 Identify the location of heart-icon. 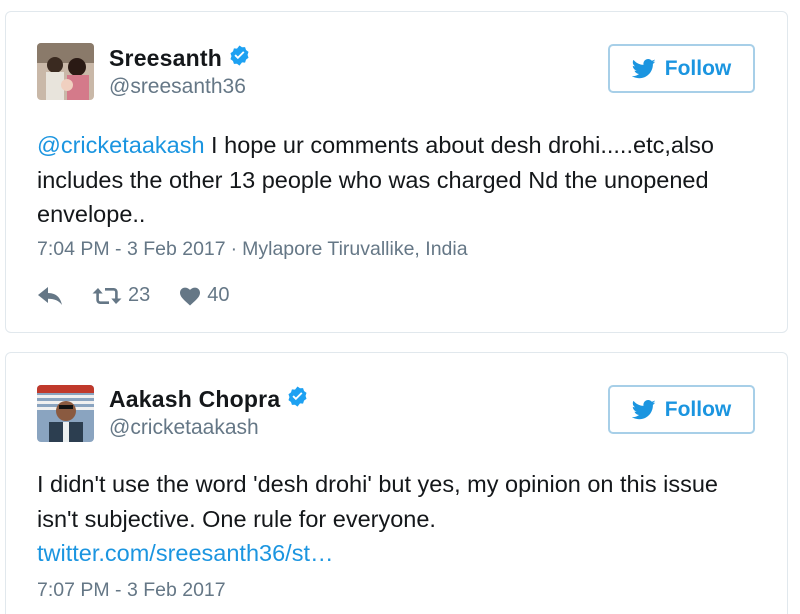
(190, 296).